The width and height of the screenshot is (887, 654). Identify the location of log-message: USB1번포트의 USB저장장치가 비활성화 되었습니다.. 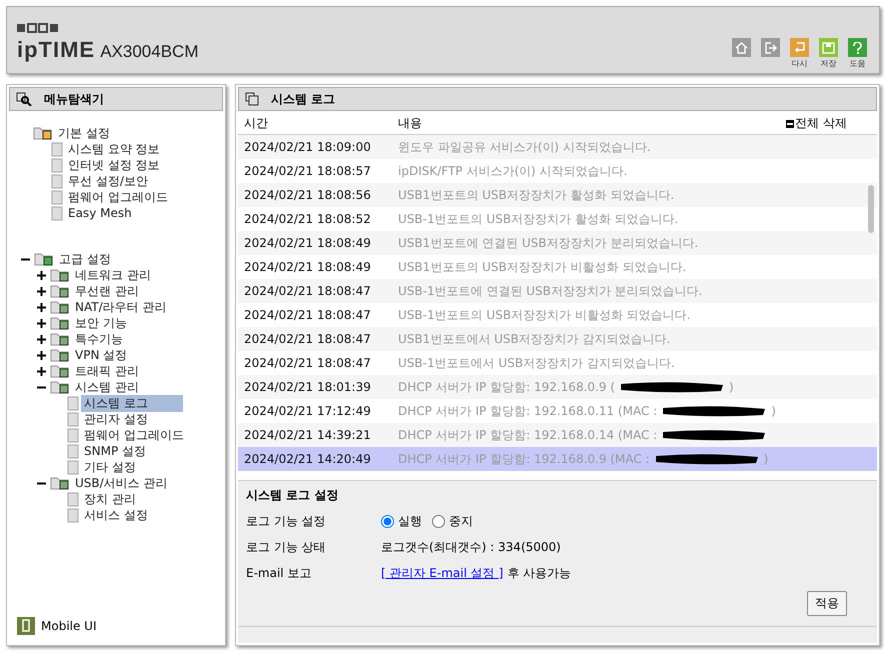
(542, 267).